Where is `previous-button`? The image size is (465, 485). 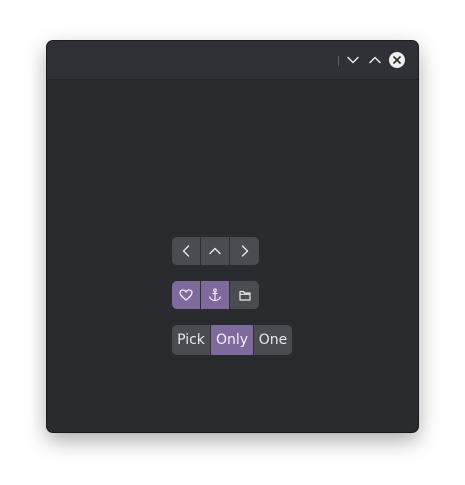
previous-button is located at coordinates (186, 251).